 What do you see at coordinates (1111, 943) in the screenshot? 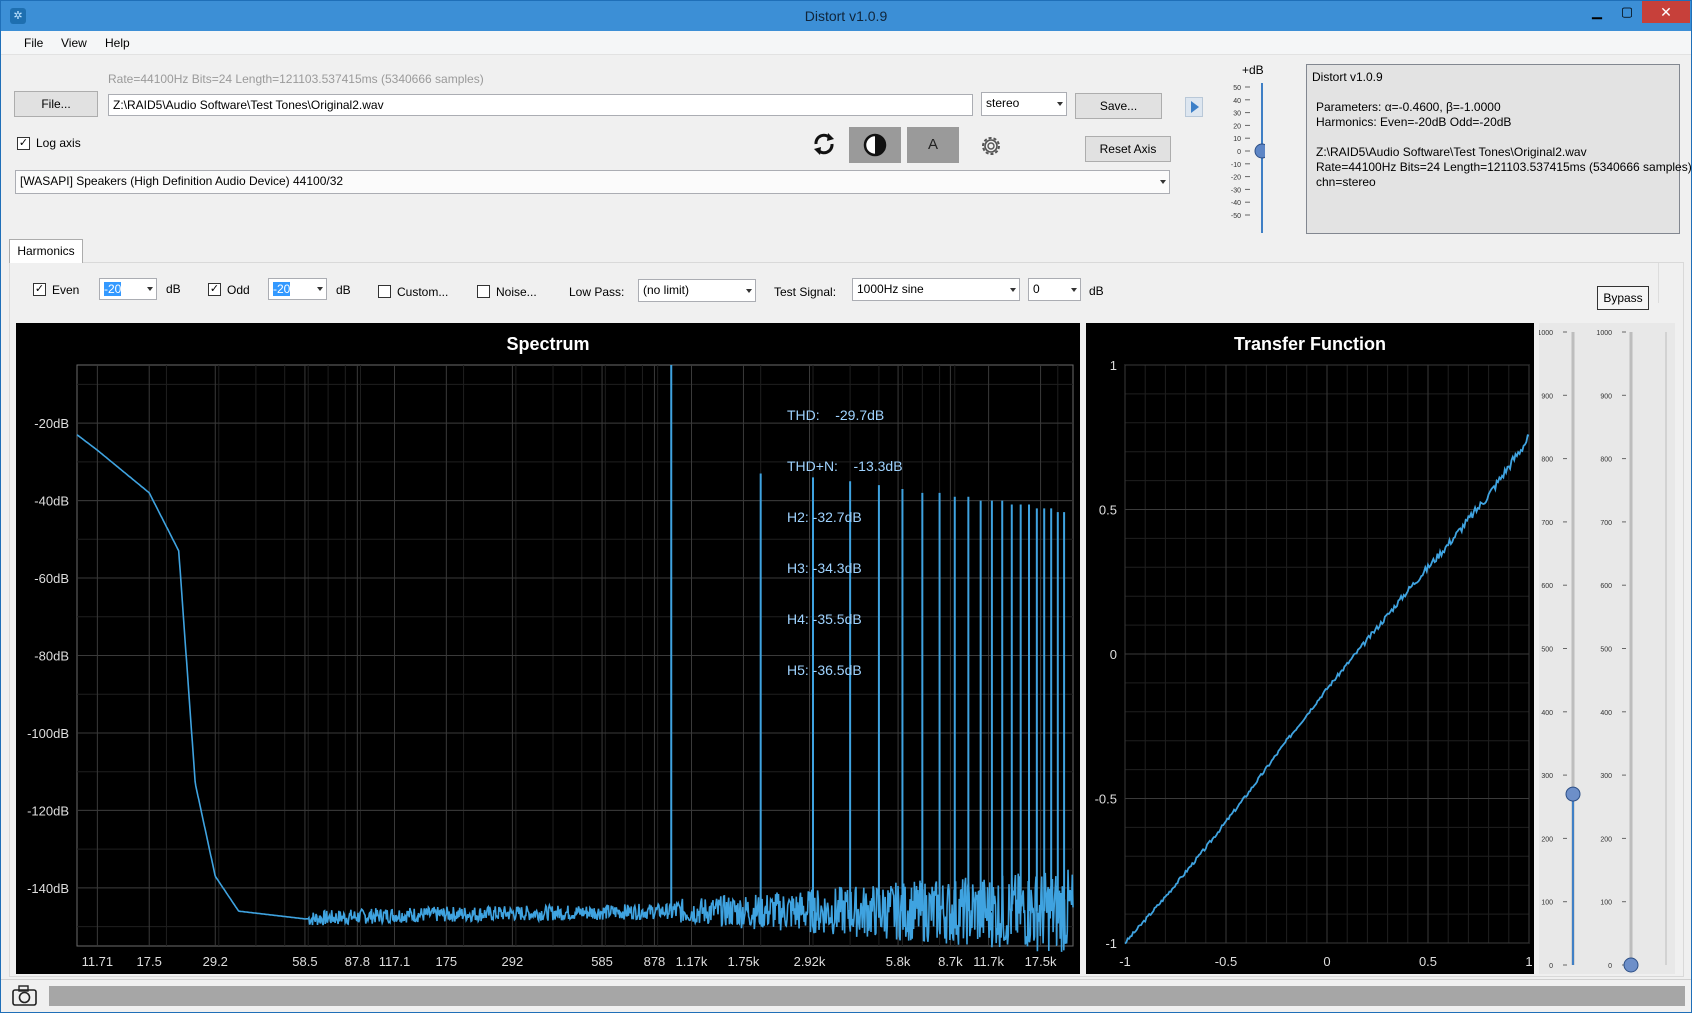
I see `transfer-y-tick-label: -1` at bounding box center [1111, 943].